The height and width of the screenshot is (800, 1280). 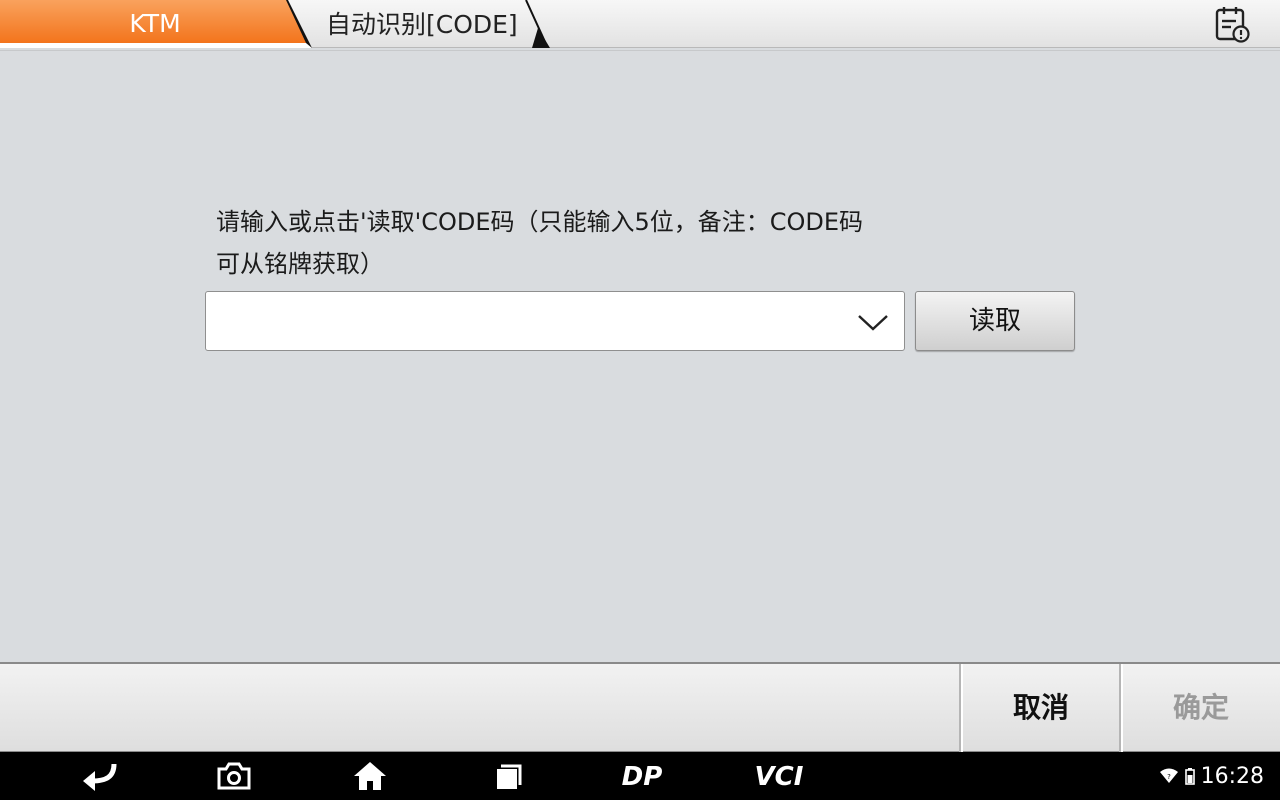 I want to click on code-prompt: 请输入或点击'读取'CODE码（只能输入5位，备注：CODE码 可从铭牌获取）, so click(x=566, y=243).